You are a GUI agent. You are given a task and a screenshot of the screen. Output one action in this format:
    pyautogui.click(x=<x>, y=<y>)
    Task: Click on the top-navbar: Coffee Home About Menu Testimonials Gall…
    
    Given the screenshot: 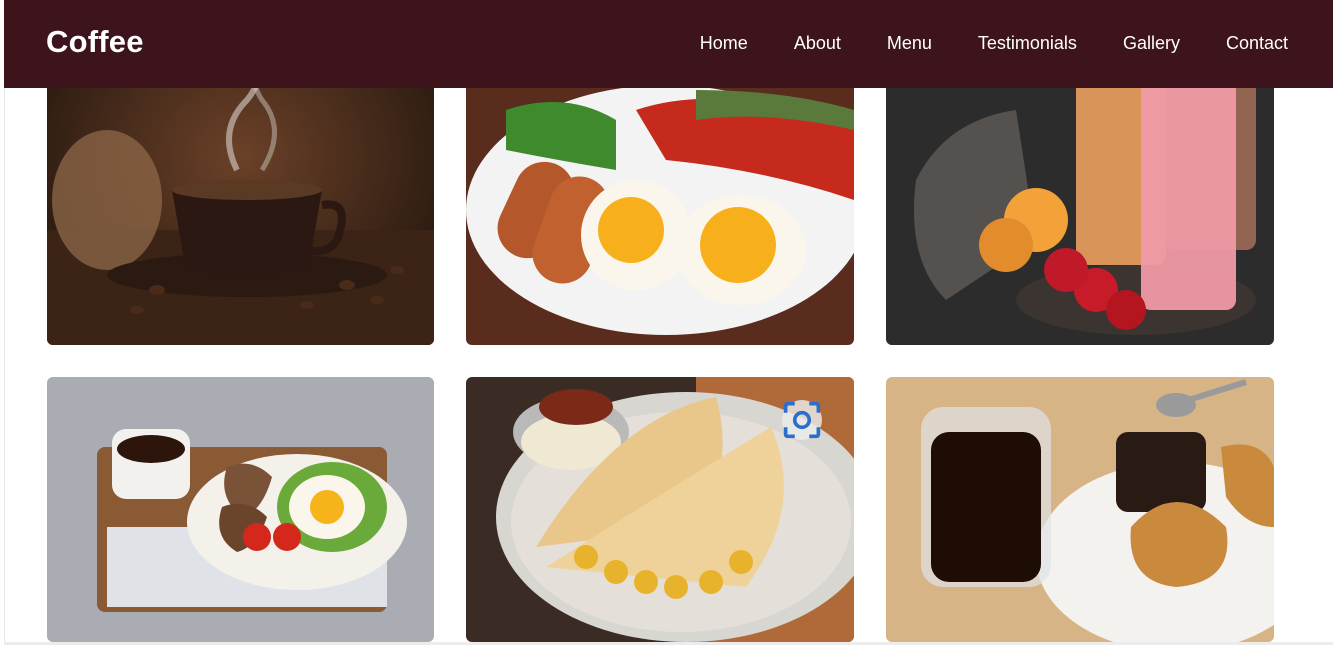 What is the action you would take?
    pyautogui.click(x=668, y=44)
    